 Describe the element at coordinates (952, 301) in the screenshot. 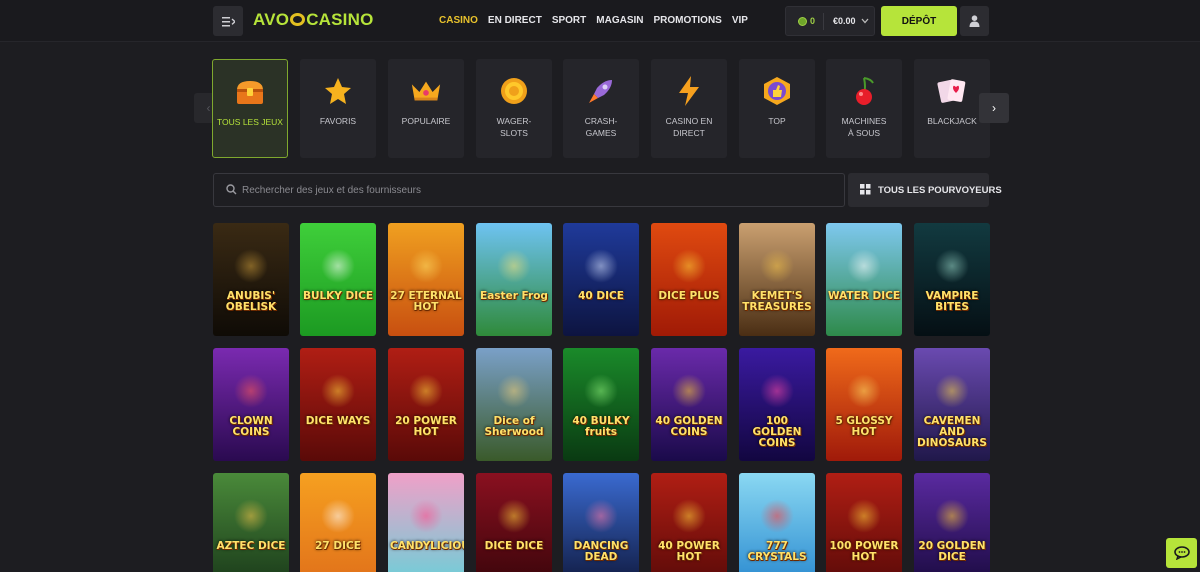

I see `game-title: VAMPIRE BITES` at that location.